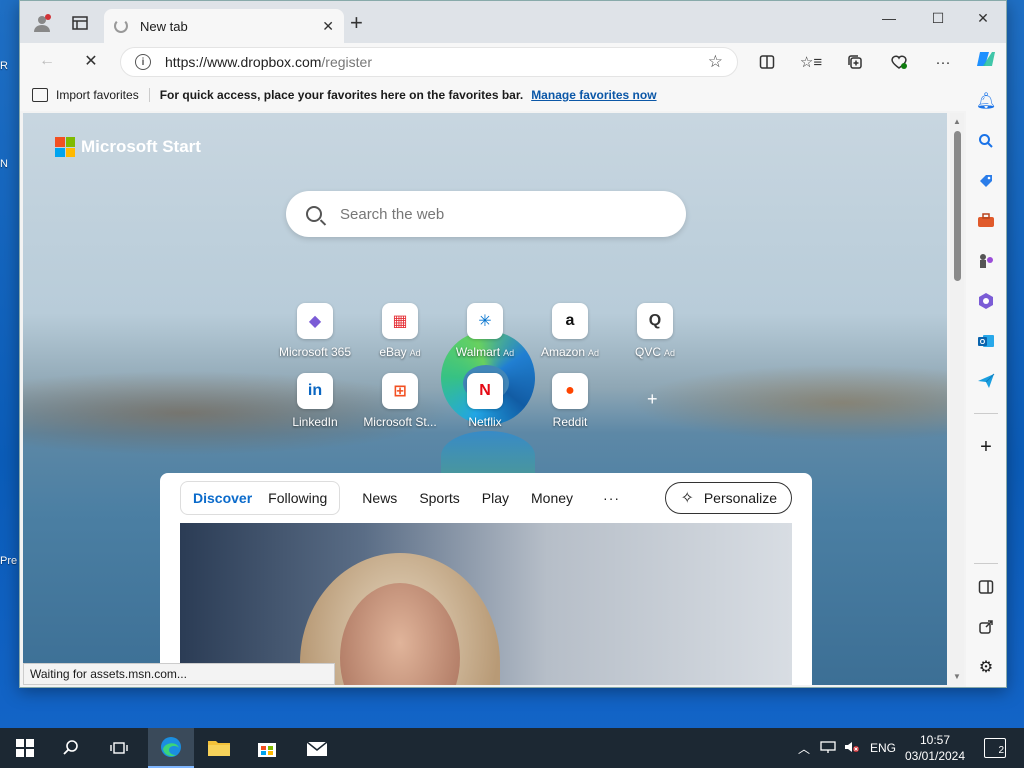  I want to click on quick-link-icon: N, so click(485, 391).